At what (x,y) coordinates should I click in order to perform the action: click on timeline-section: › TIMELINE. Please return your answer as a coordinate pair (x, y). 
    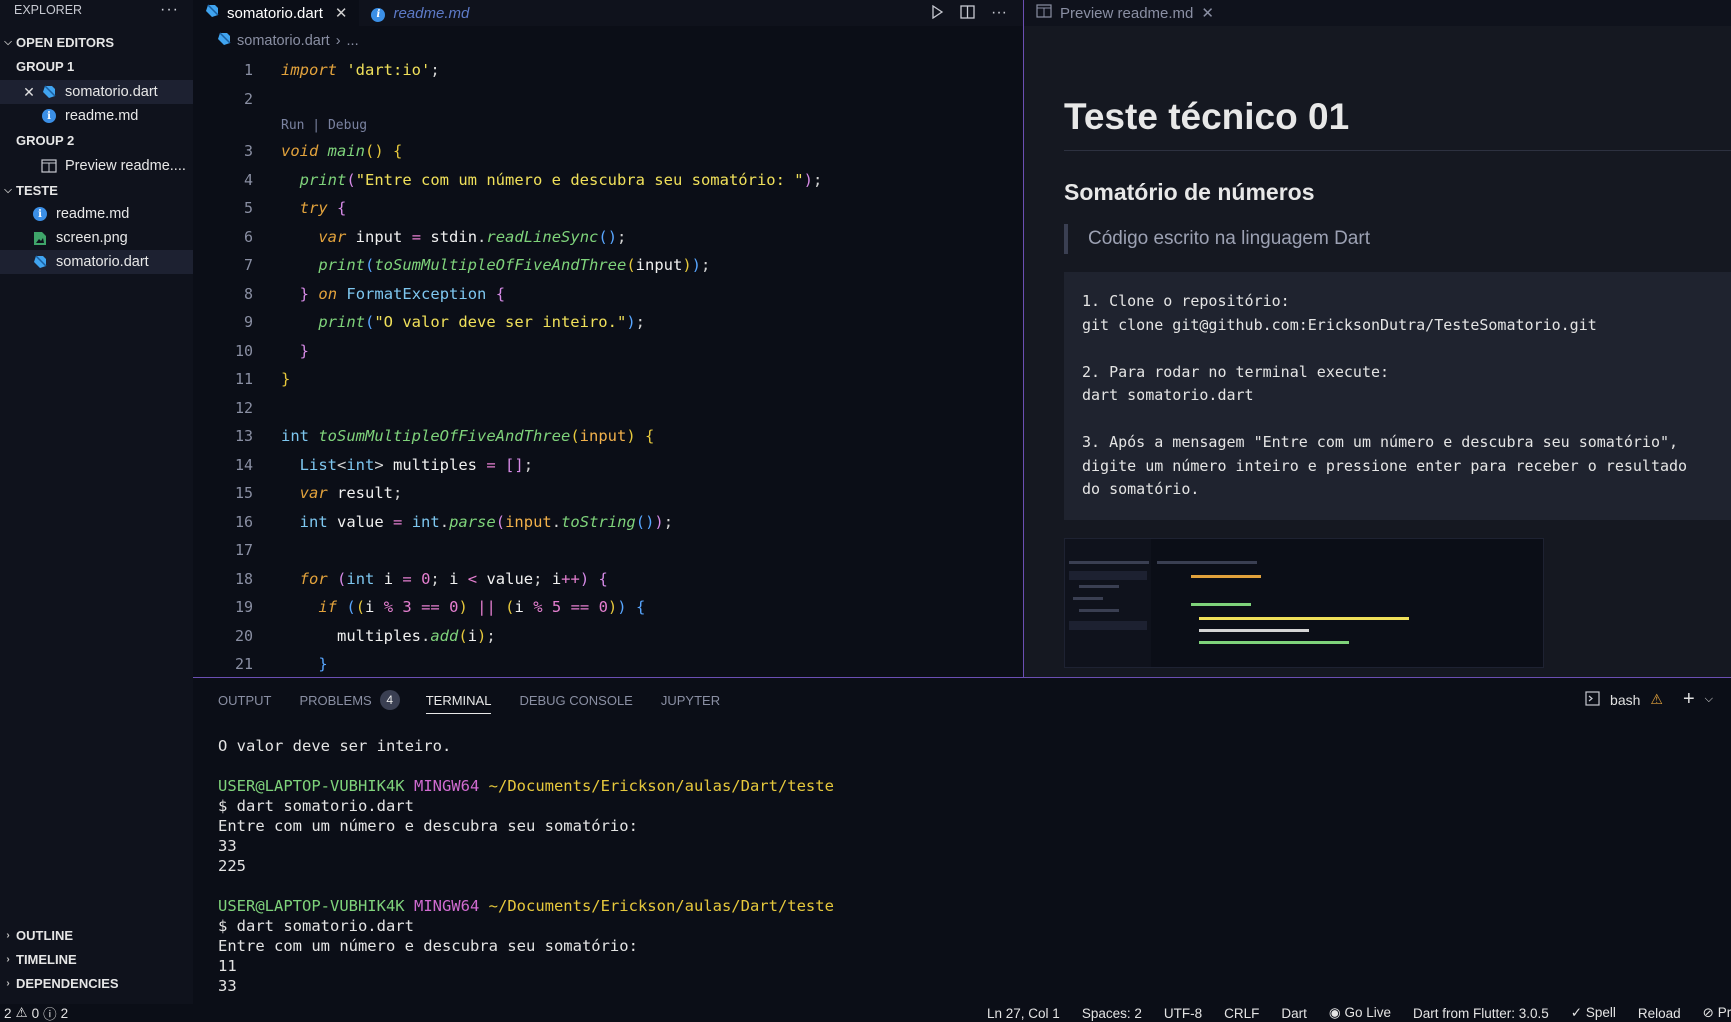
    Looking at the image, I should click on (96, 959).